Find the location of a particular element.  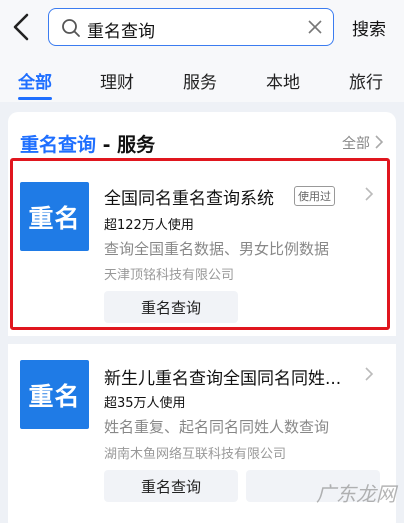

divider is located at coordinates (202, 340).